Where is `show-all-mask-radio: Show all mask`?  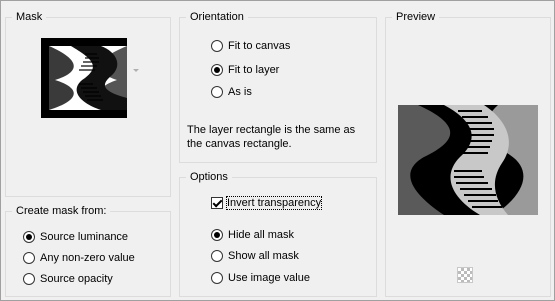 show-all-mask-radio: Show all mask is located at coordinates (255, 256).